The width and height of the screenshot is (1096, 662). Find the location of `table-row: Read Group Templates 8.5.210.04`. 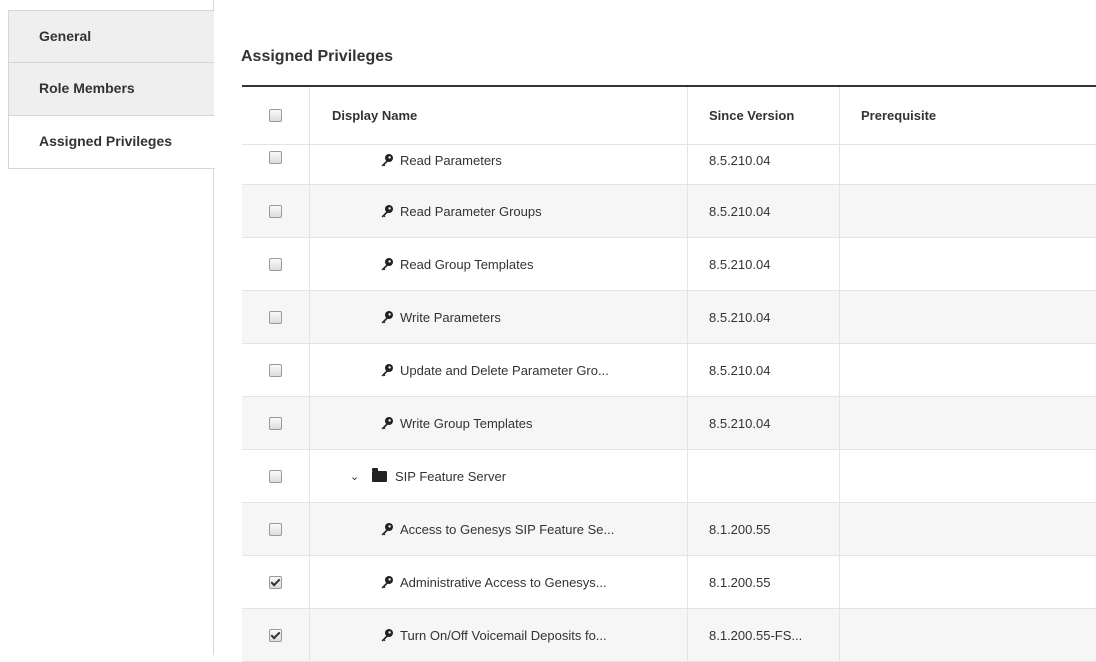

table-row: Read Group Templates 8.5.210.04 is located at coordinates (669, 264).